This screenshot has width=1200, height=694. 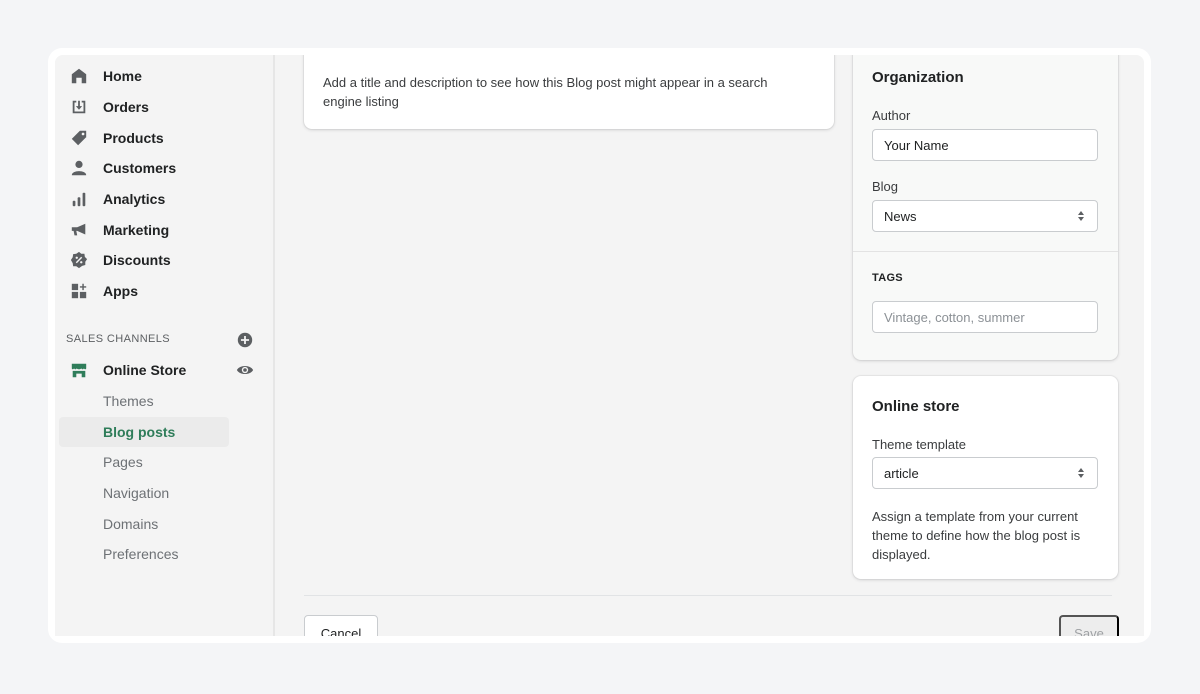 I want to click on sidebar-subitem-pages: Pages, so click(x=144, y=462).